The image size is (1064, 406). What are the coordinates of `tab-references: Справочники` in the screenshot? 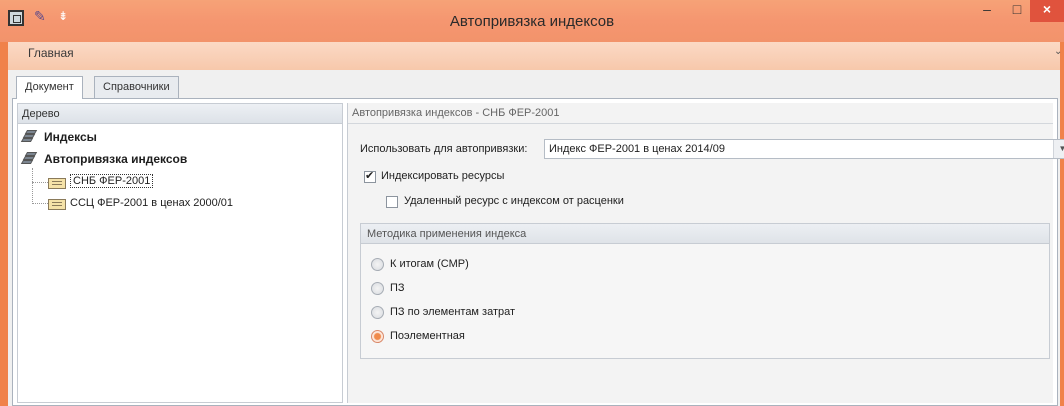 It's located at (136, 87).